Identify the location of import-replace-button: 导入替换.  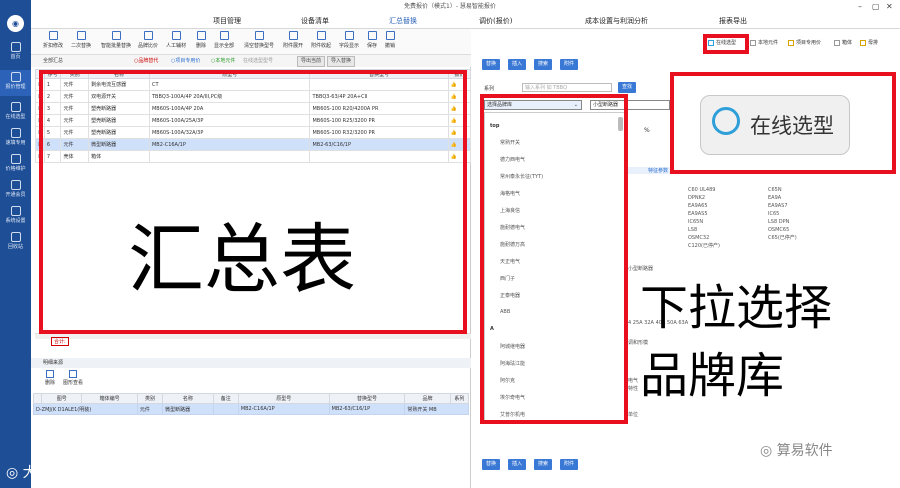
(341, 61).